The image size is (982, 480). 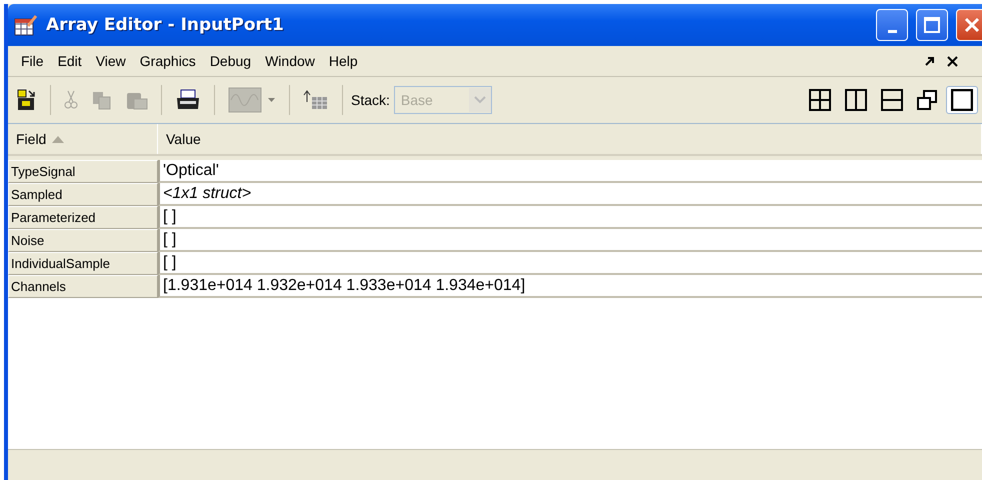 What do you see at coordinates (570, 139) in the screenshot?
I see `column-header: Value` at bounding box center [570, 139].